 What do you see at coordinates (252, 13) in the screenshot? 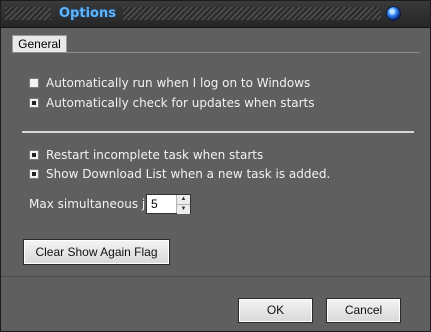
I see `title-decoration-right` at bounding box center [252, 13].